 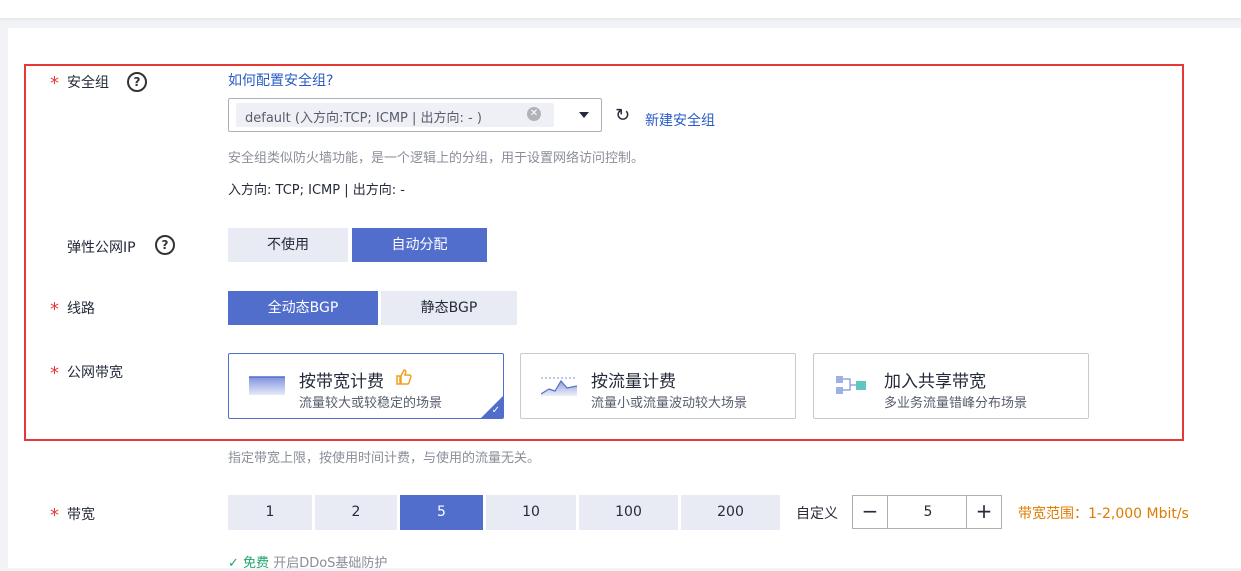 What do you see at coordinates (983, 512) in the screenshot?
I see `increment-button: +` at bounding box center [983, 512].